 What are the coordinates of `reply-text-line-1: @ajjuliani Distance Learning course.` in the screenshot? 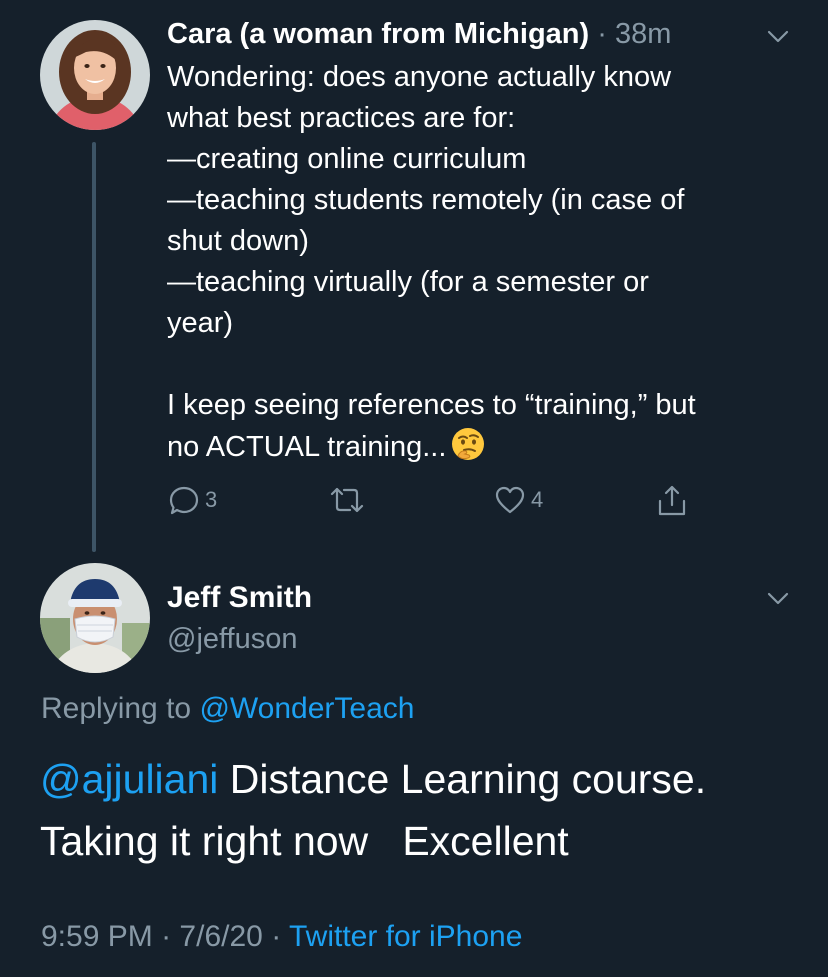 It's located at (420, 779).